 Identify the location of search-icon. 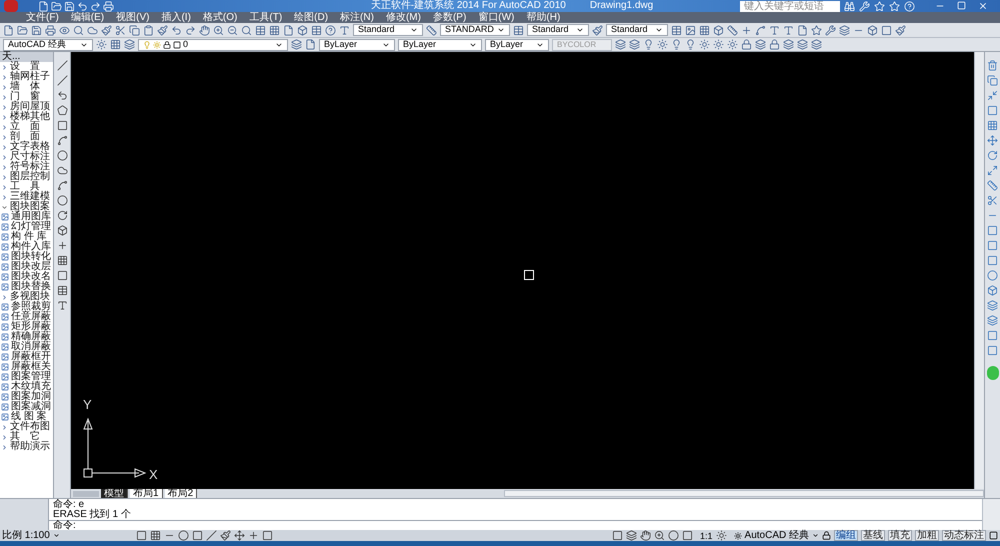
(78, 30).